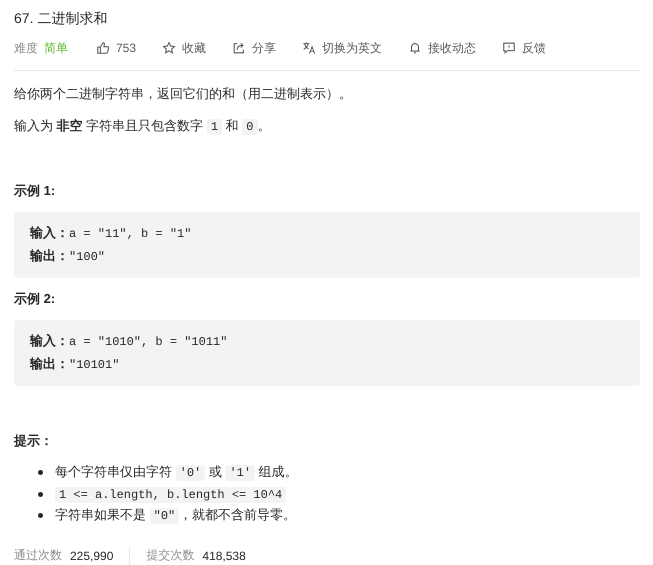  I want to click on stat-value: 418,538, so click(224, 555).